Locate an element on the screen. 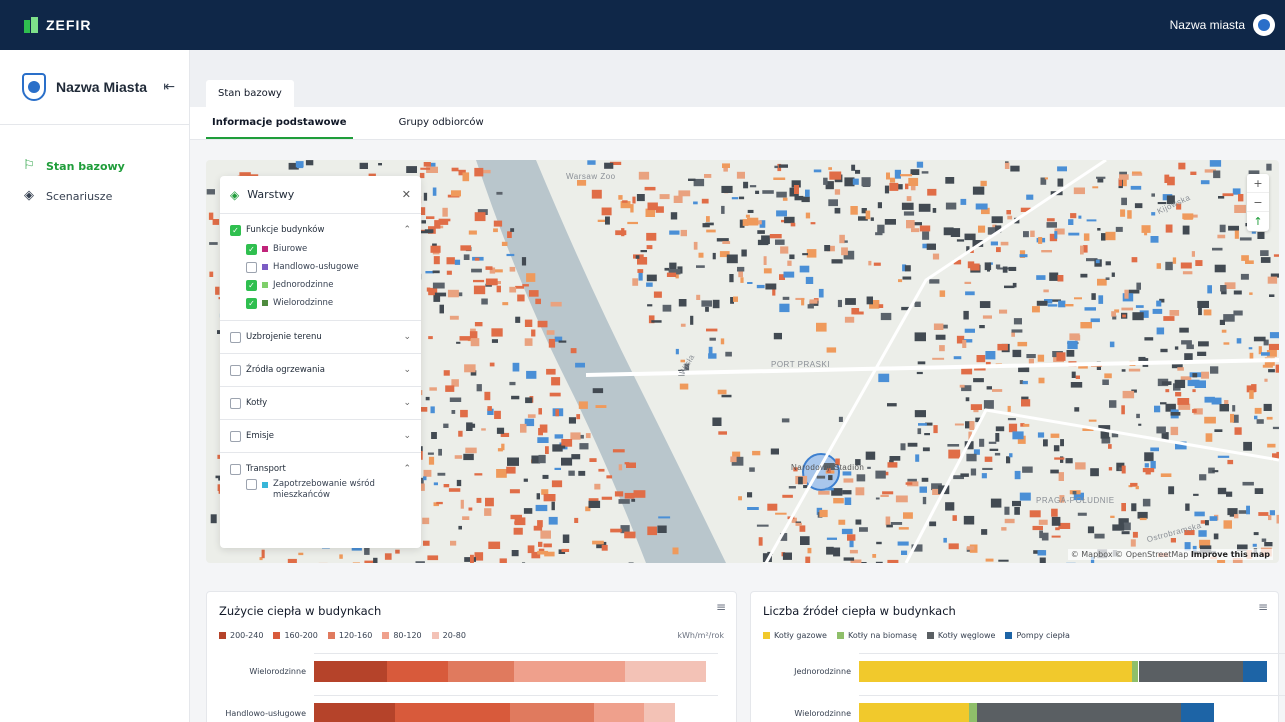  collapse-sidebar-icon: ⇤ is located at coordinates (169, 87).